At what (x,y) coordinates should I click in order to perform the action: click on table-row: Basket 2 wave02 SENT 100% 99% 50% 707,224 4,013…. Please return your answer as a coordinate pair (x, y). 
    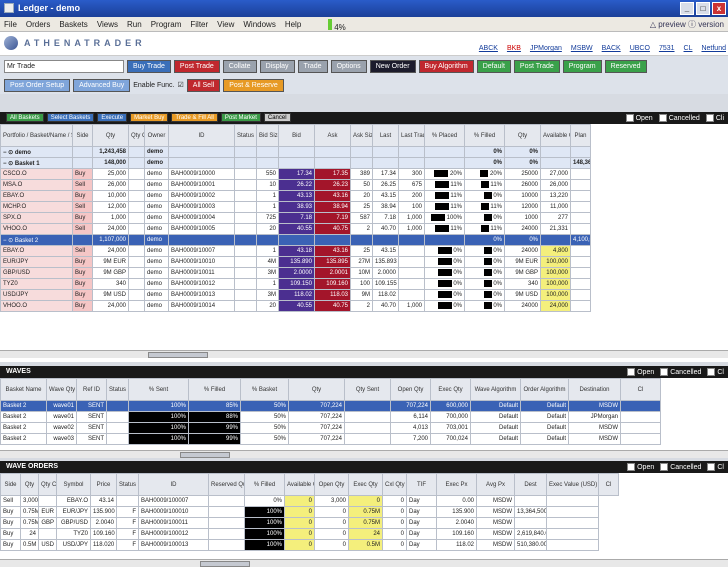
    Looking at the image, I should click on (330, 428).